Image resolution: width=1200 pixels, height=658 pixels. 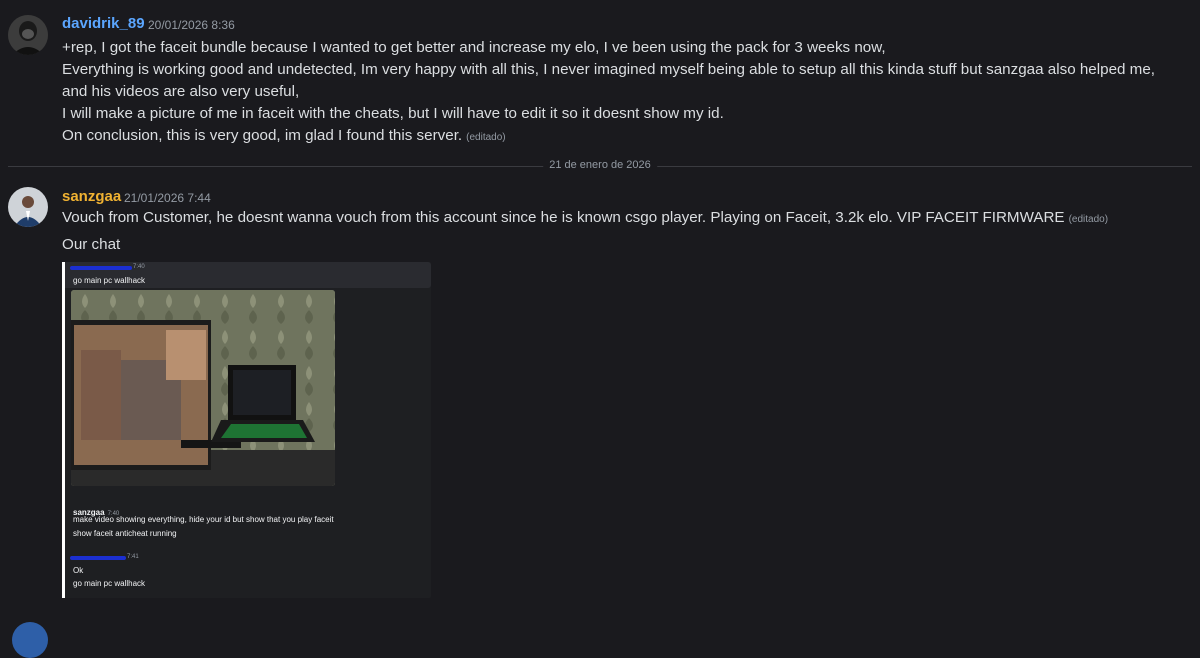 I want to click on date-divider: 21 de enero de 2026, so click(x=600, y=165).